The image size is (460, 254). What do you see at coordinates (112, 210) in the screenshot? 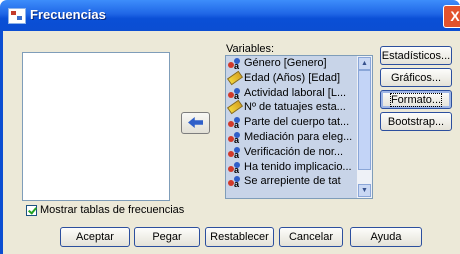
I see `frequency-tables-label: Mostrar tablas de frecuencias` at bounding box center [112, 210].